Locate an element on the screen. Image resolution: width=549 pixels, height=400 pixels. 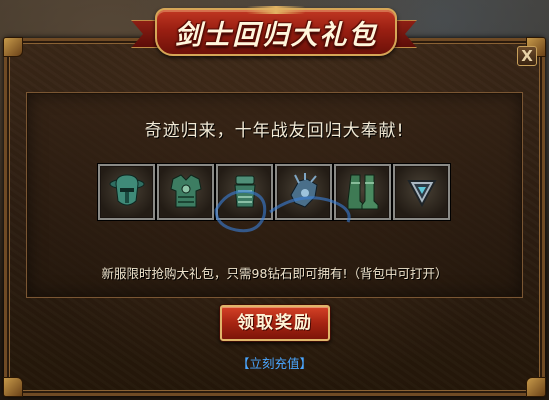
pendant-icon is located at coordinates (422, 194).